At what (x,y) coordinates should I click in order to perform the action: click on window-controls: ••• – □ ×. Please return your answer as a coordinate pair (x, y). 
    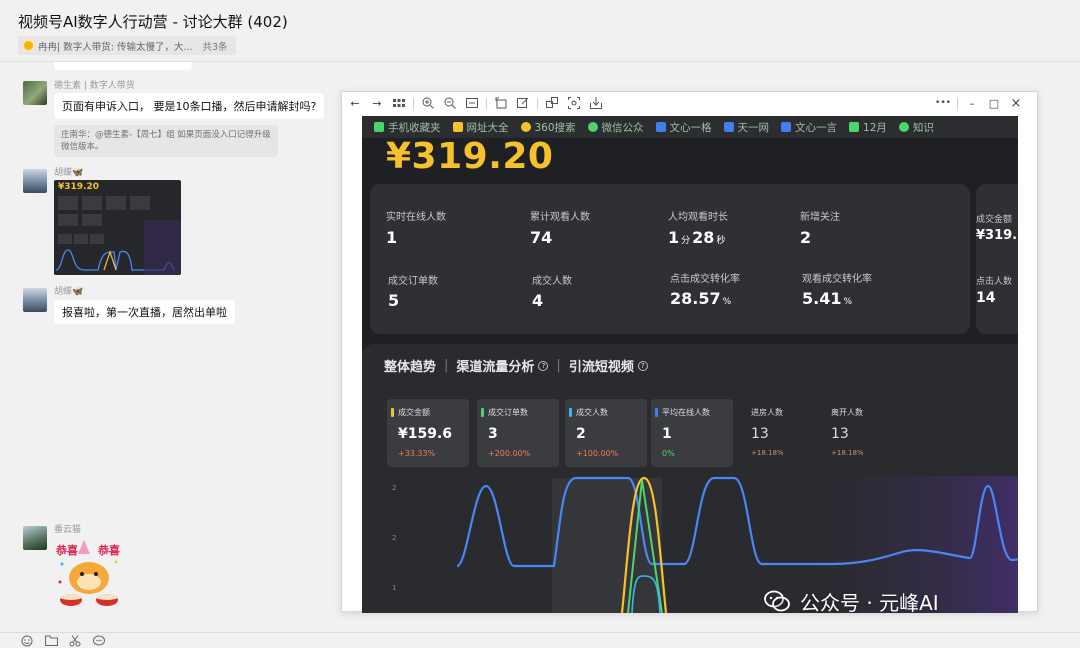
    Looking at the image, I should click on (979, 103).